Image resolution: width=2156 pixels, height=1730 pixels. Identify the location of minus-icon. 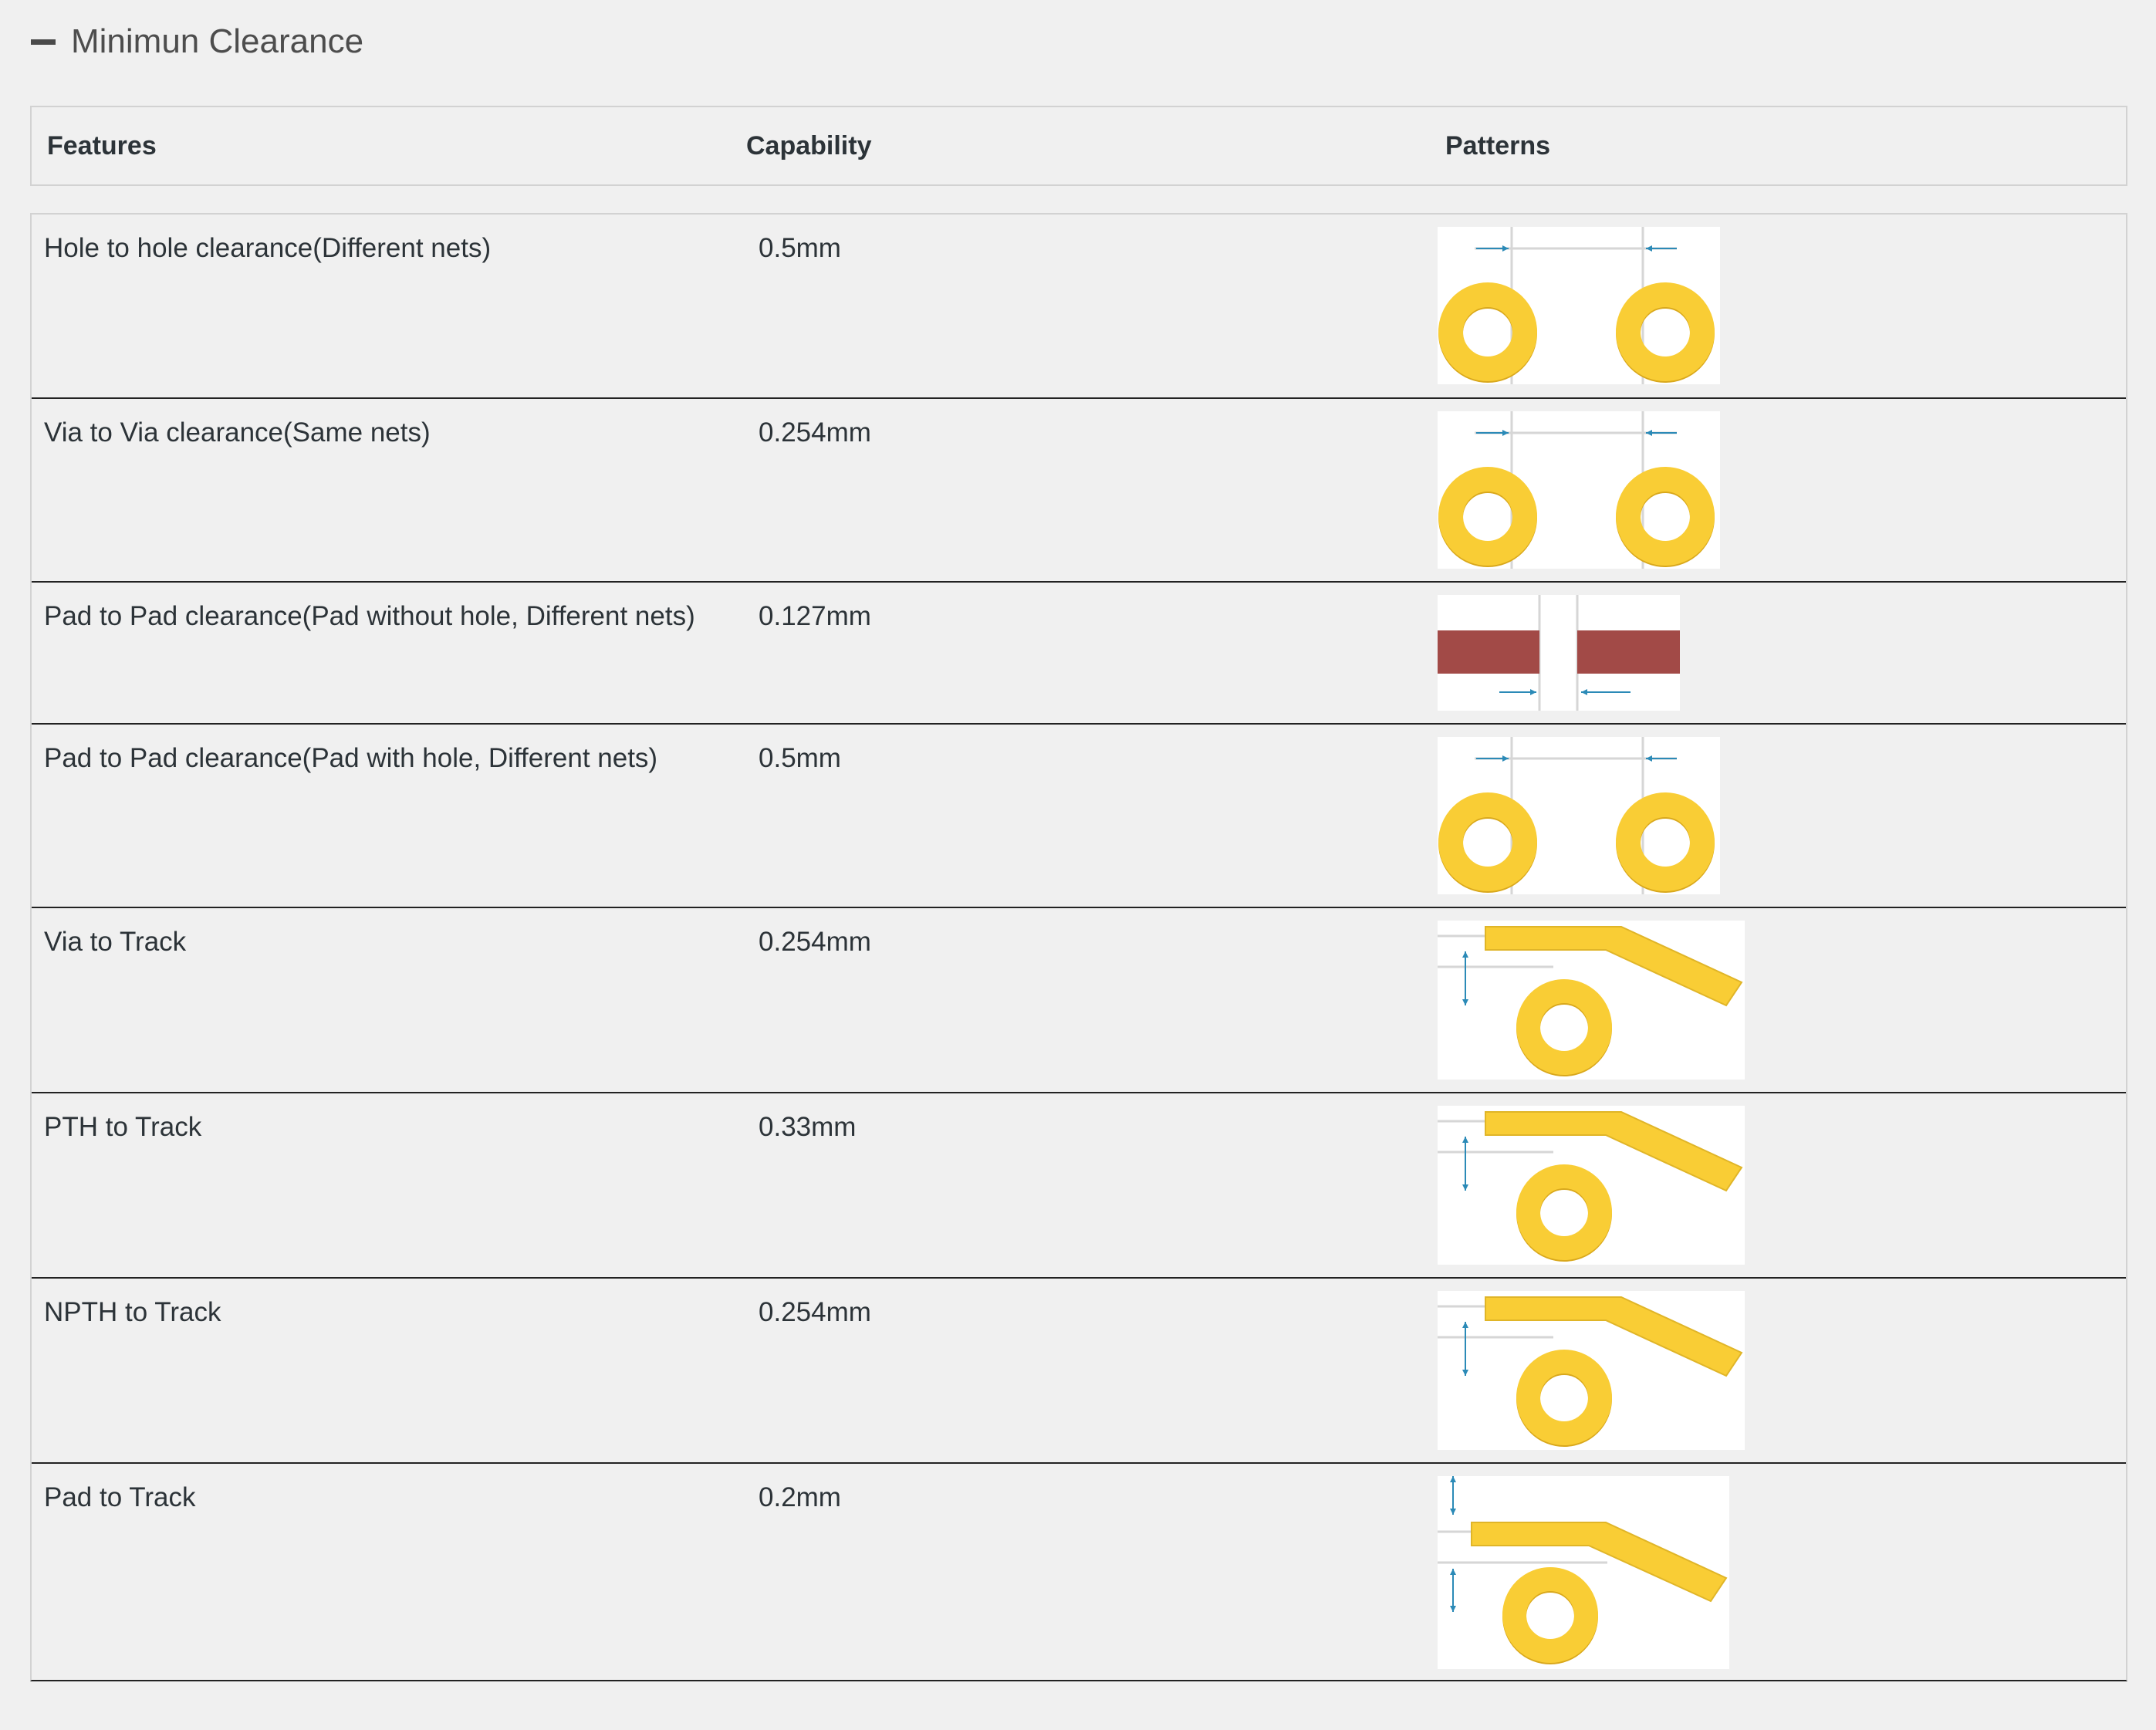
(42, 41).